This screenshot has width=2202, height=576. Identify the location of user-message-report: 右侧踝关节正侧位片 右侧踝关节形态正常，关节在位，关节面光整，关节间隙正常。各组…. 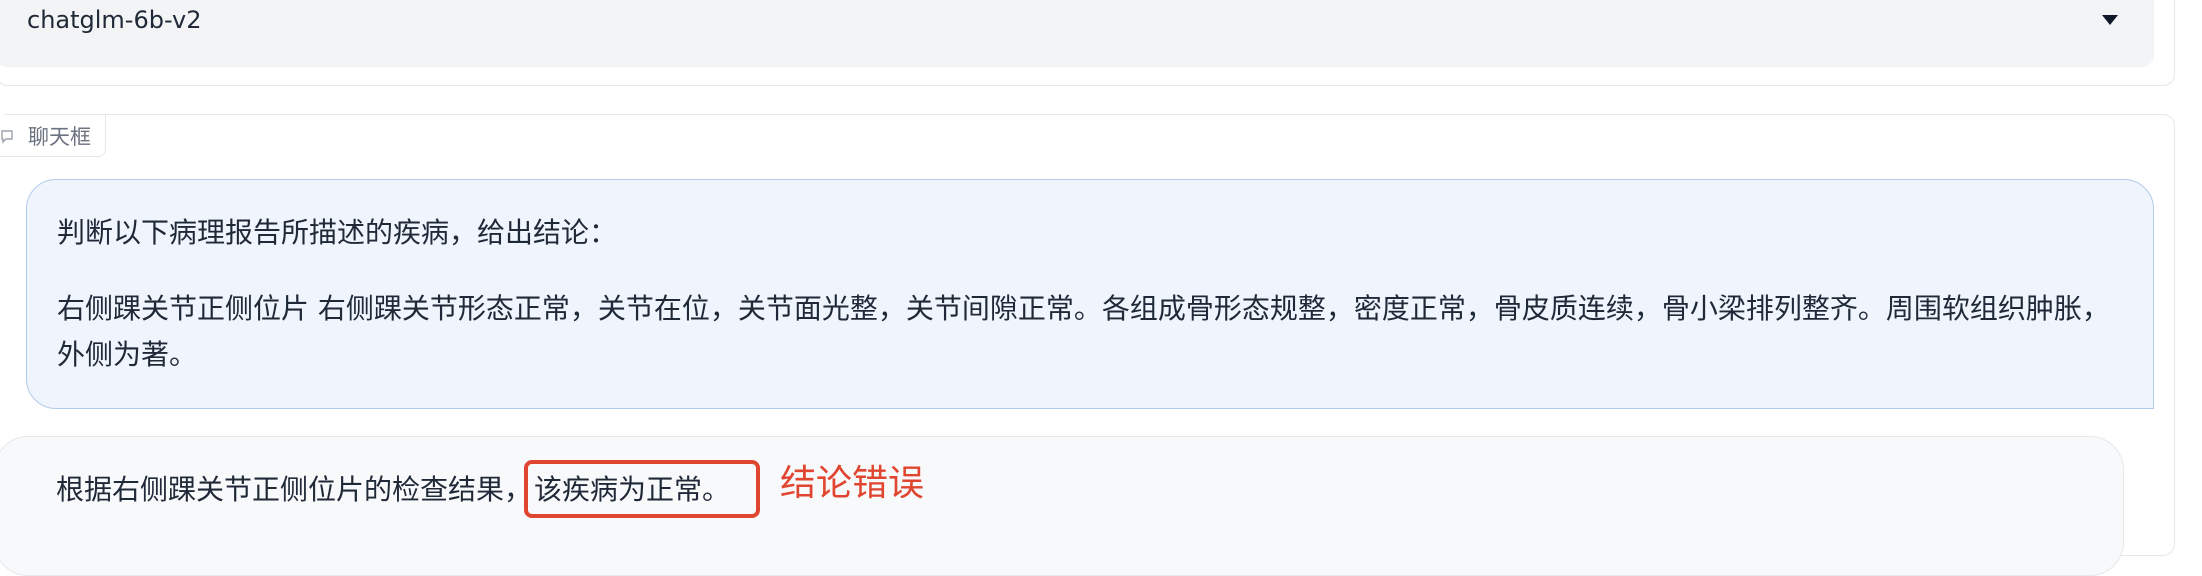
(1083, 331).